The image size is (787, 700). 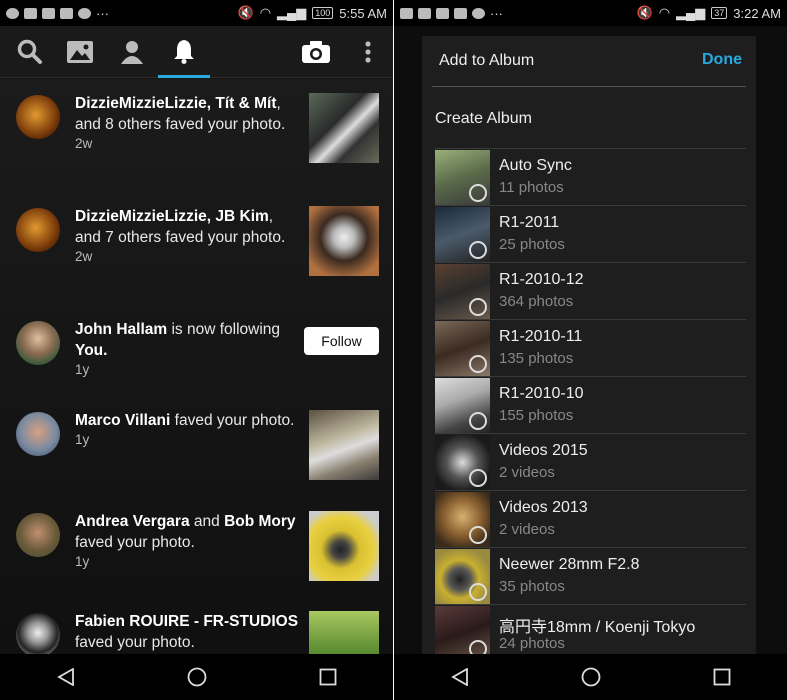 I want to click on back-icon, so click(x=459, y=677).